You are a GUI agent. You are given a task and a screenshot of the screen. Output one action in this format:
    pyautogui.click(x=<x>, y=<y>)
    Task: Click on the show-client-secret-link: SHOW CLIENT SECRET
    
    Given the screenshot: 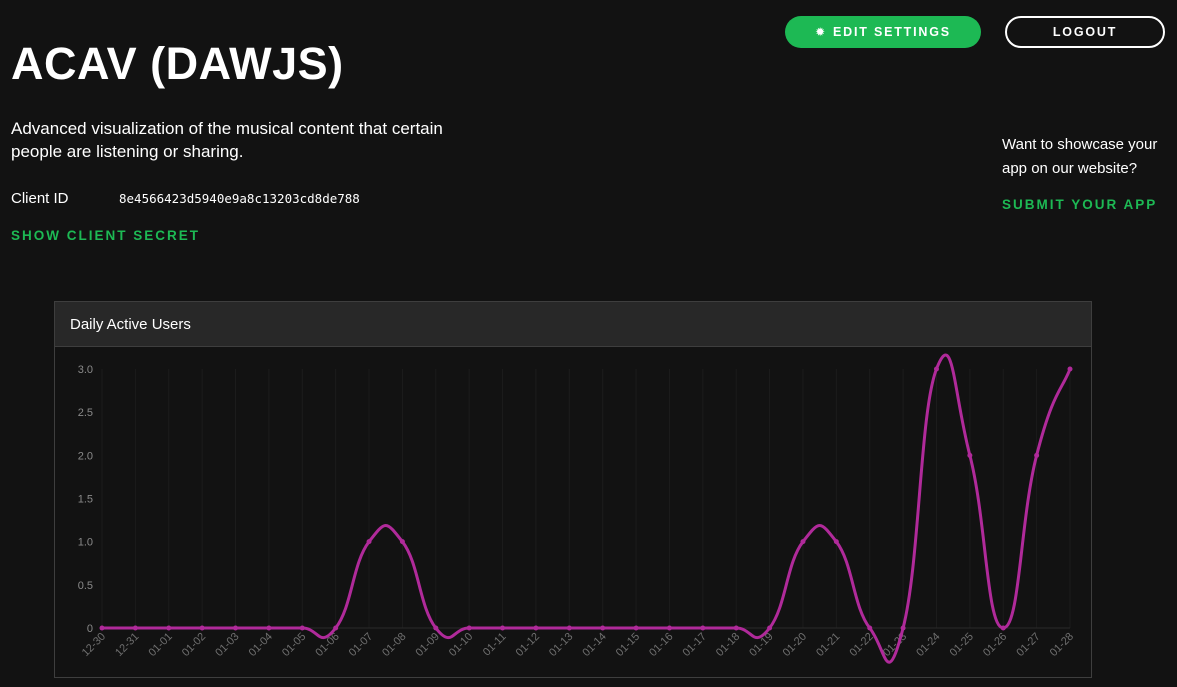 What is the action you would take?
    pyautogui.click(x=105, y=235)
    